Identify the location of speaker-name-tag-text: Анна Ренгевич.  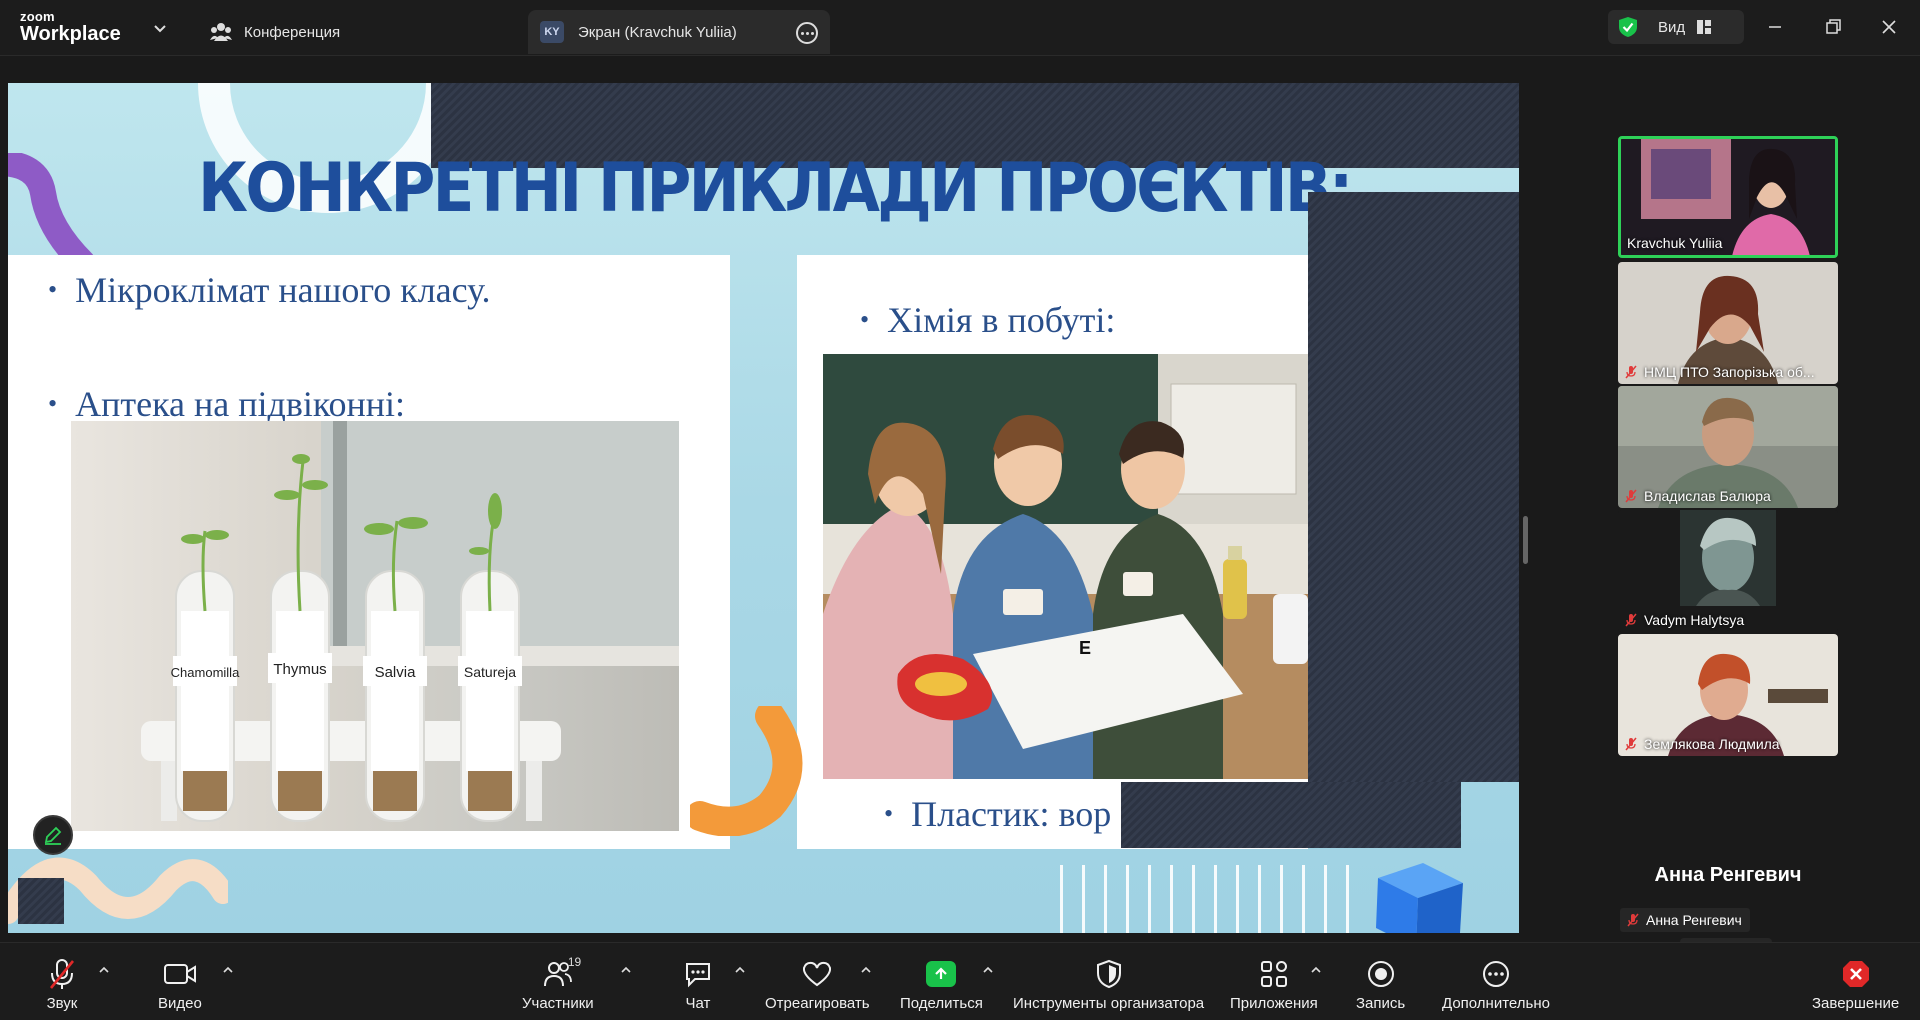
(1694, 920).